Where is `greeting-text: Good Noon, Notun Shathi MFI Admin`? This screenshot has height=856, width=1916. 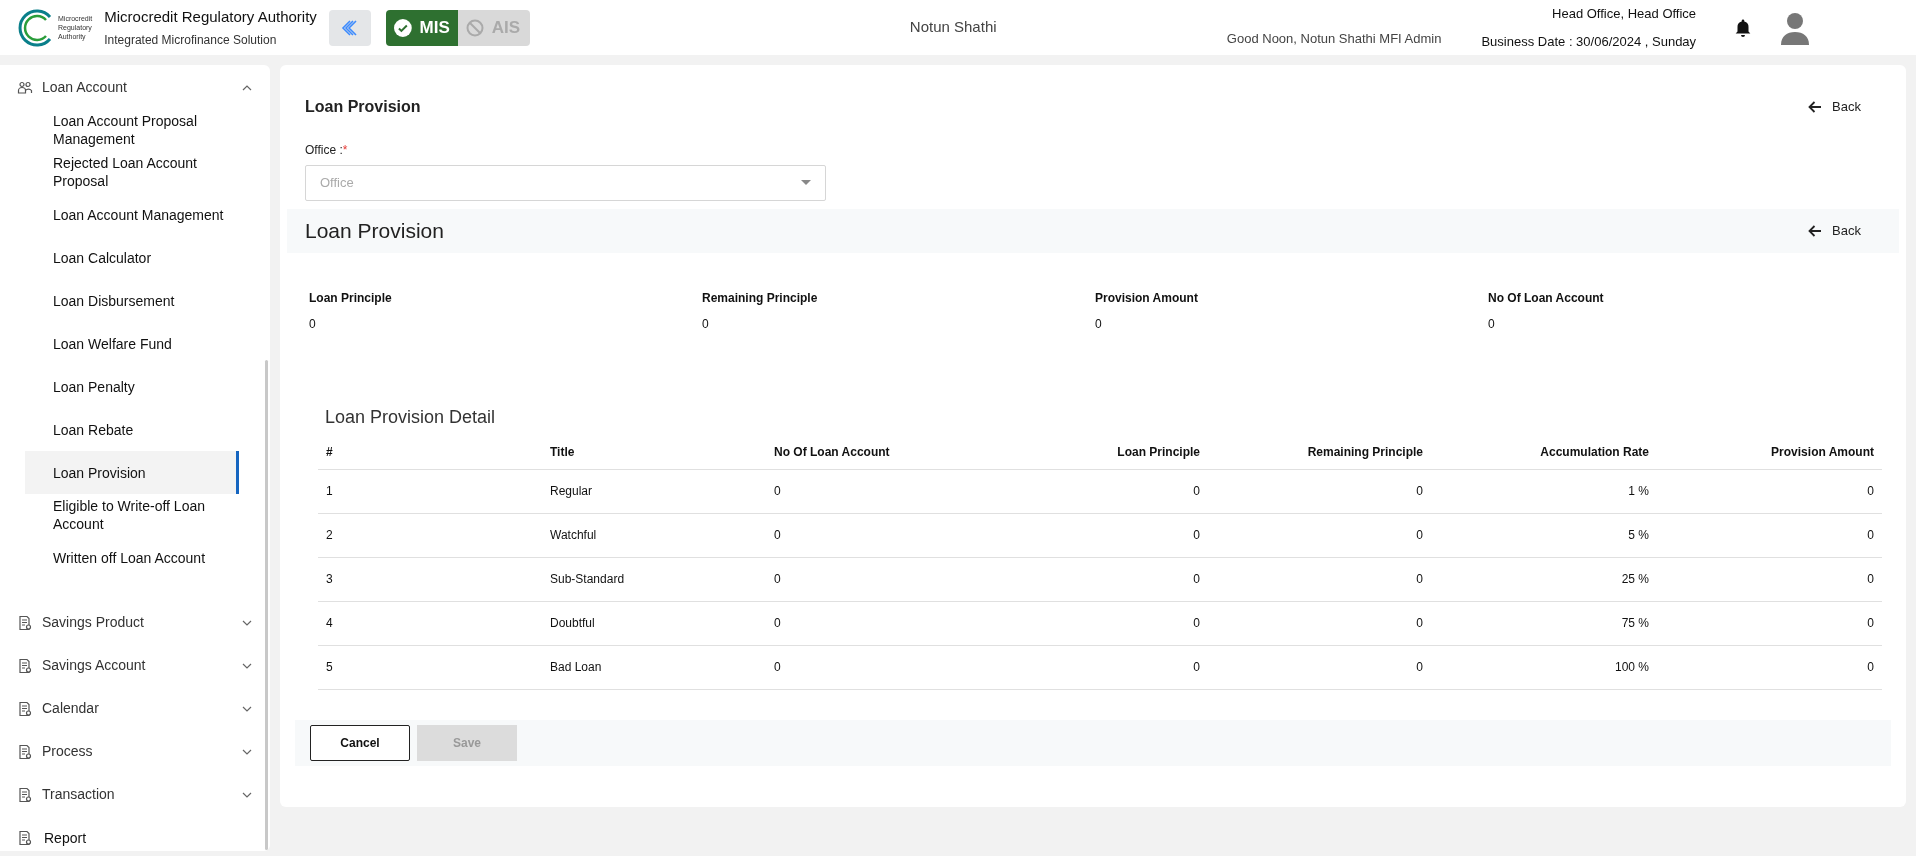 greeting-text: Good Noon, Notun Shathi MFI Admin is located at coordinates (1334, 38).